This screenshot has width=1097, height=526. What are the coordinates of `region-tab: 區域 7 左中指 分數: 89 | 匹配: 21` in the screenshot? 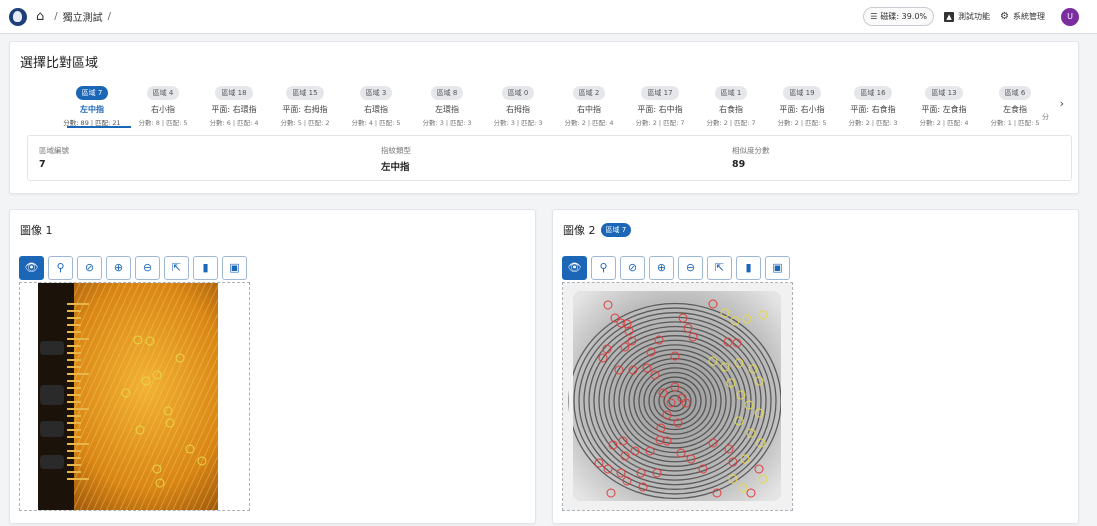 It's located at (92, 103).